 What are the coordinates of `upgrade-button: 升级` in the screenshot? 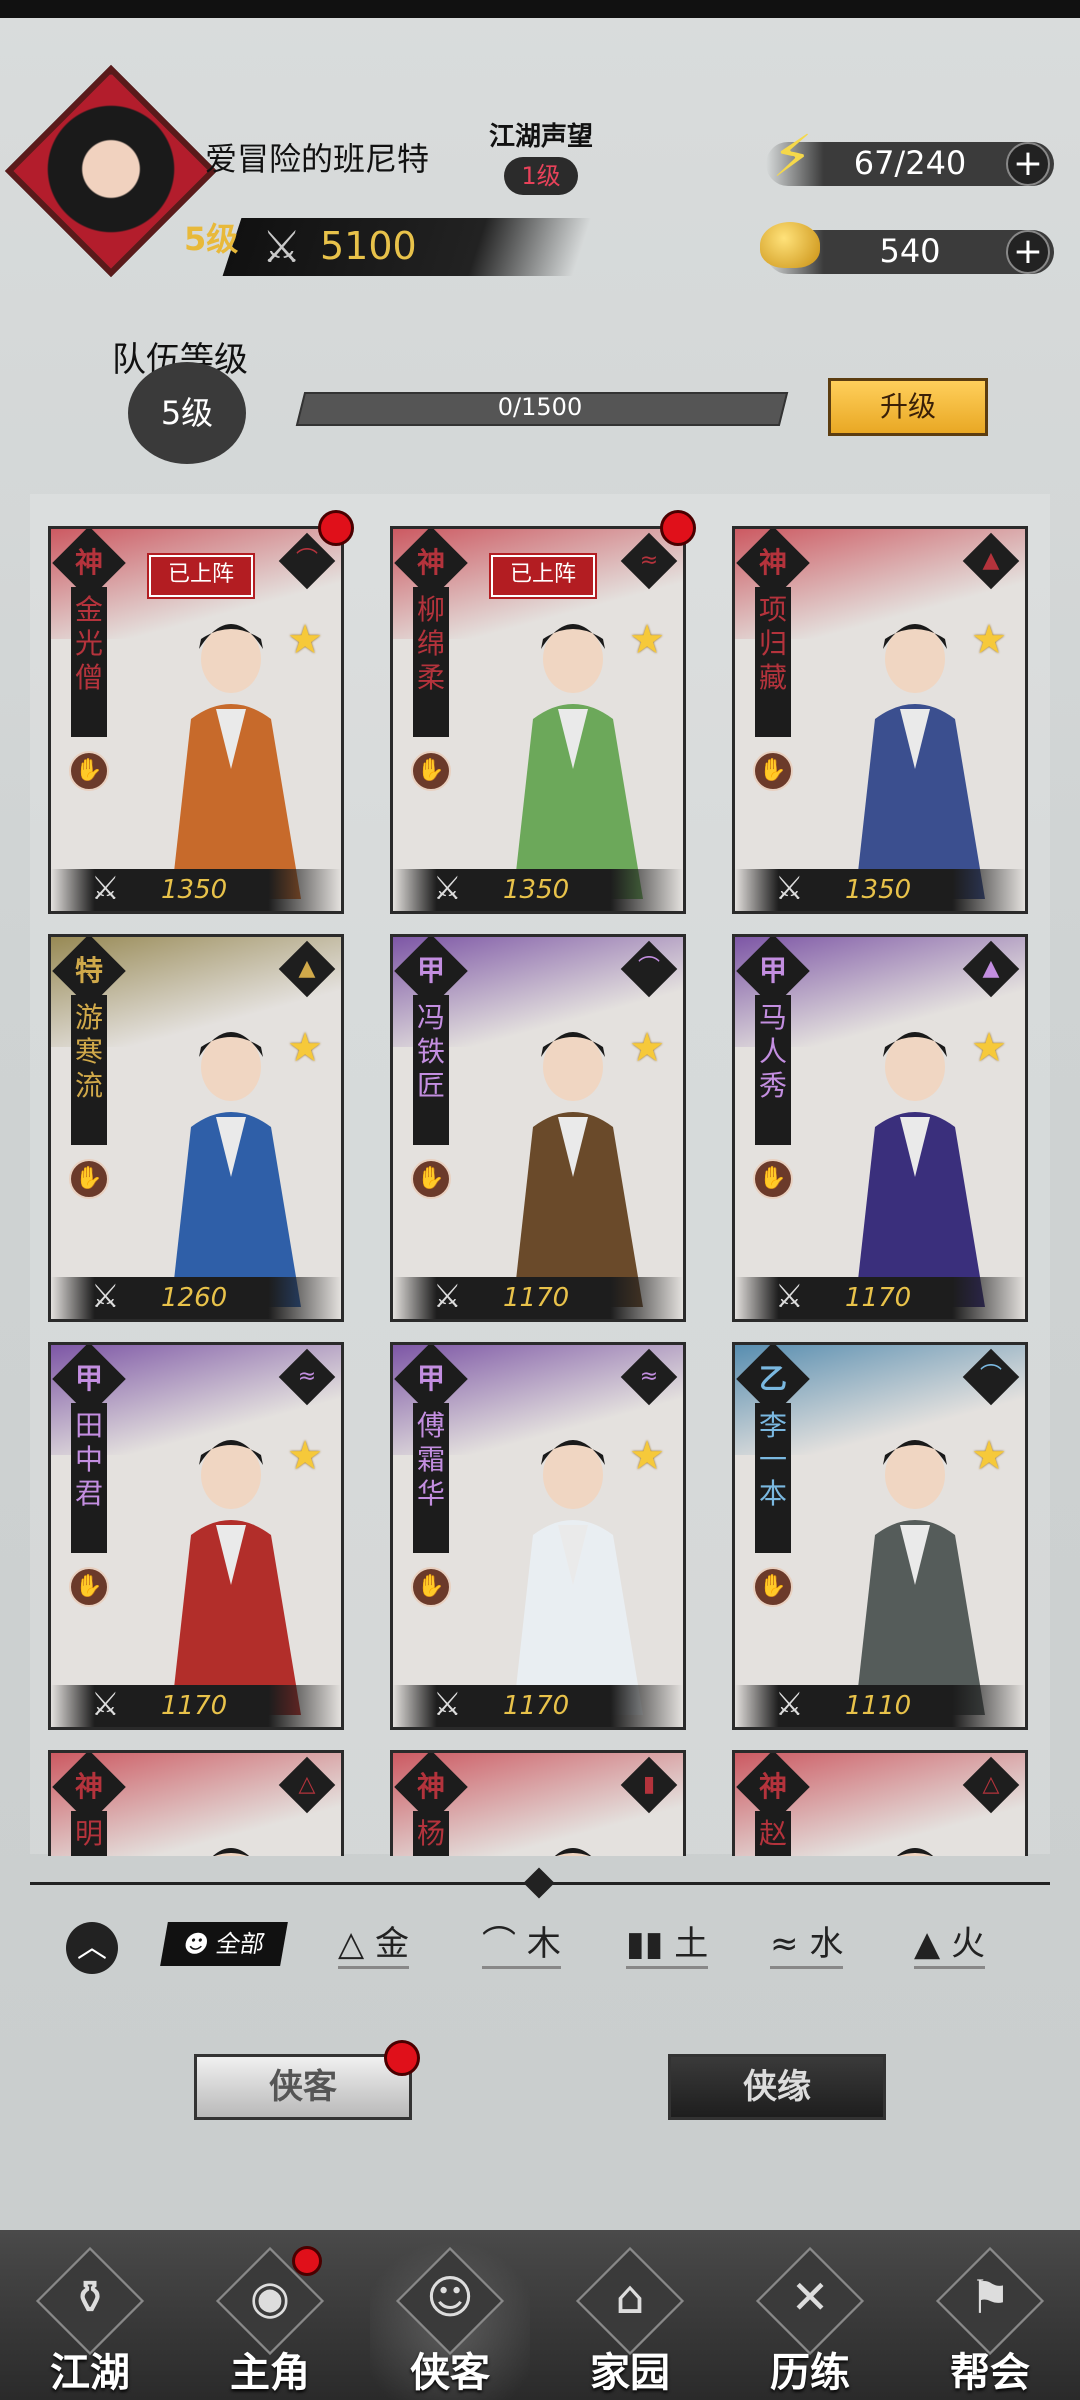 It's located at (908, 407).